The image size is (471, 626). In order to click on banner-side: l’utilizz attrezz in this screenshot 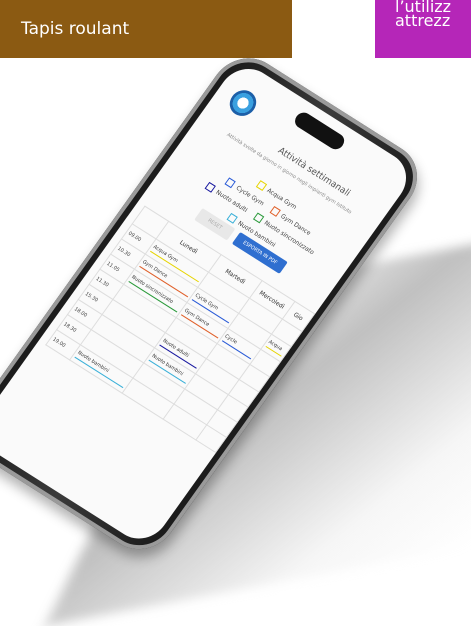, I will do `click(423, 29)`.